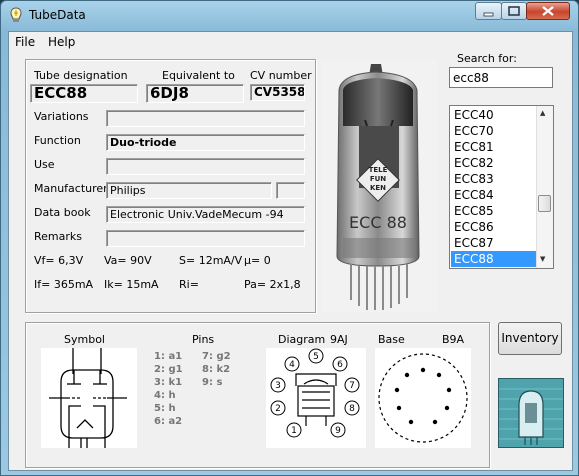  Describe the element at coordinates (315, 393) in the screenshot. I see `pin-diagram-icon: 4 5 6 7 8 9 1 2 3` at that location.